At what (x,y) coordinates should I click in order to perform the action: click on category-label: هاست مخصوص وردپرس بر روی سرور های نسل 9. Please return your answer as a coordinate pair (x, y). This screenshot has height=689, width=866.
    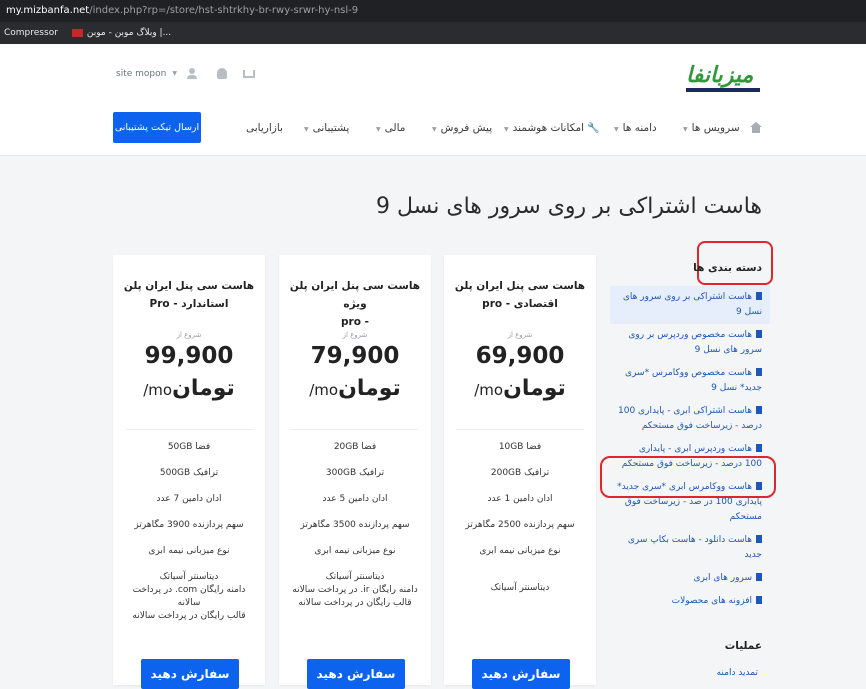
    Looking at the image, I should click on (695, 342).